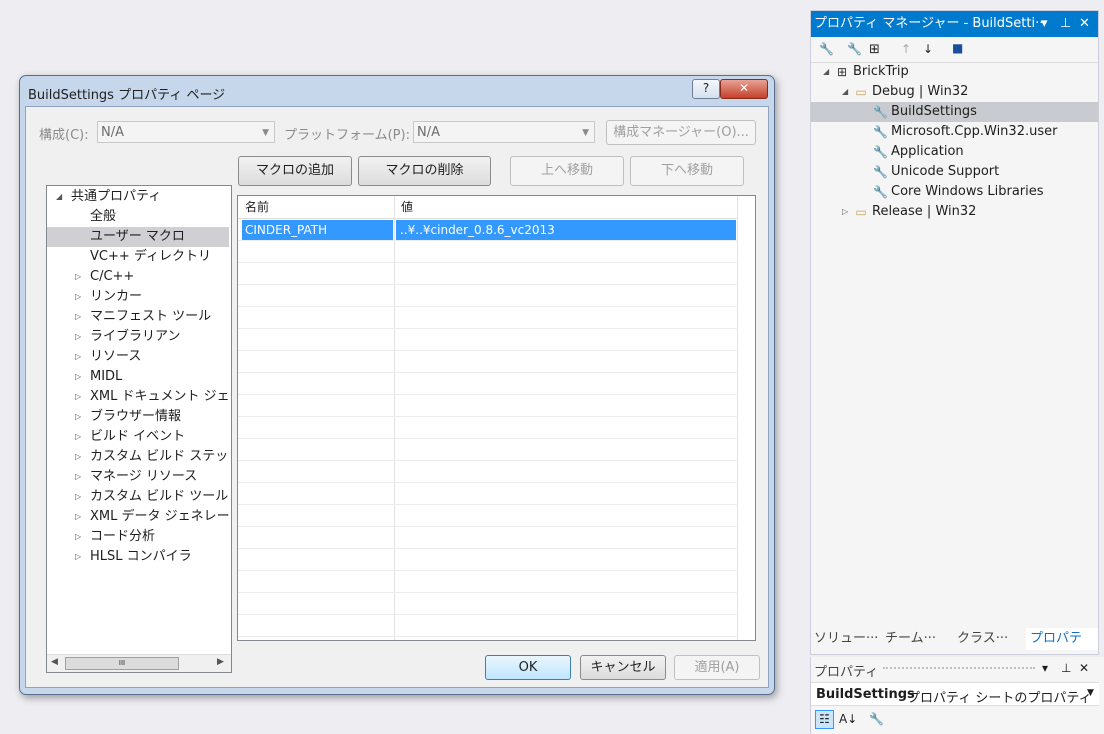 The width and height of the screenshot is (1104, 734). I want to click on config-combo: N/A ▼, so click(186, 132).